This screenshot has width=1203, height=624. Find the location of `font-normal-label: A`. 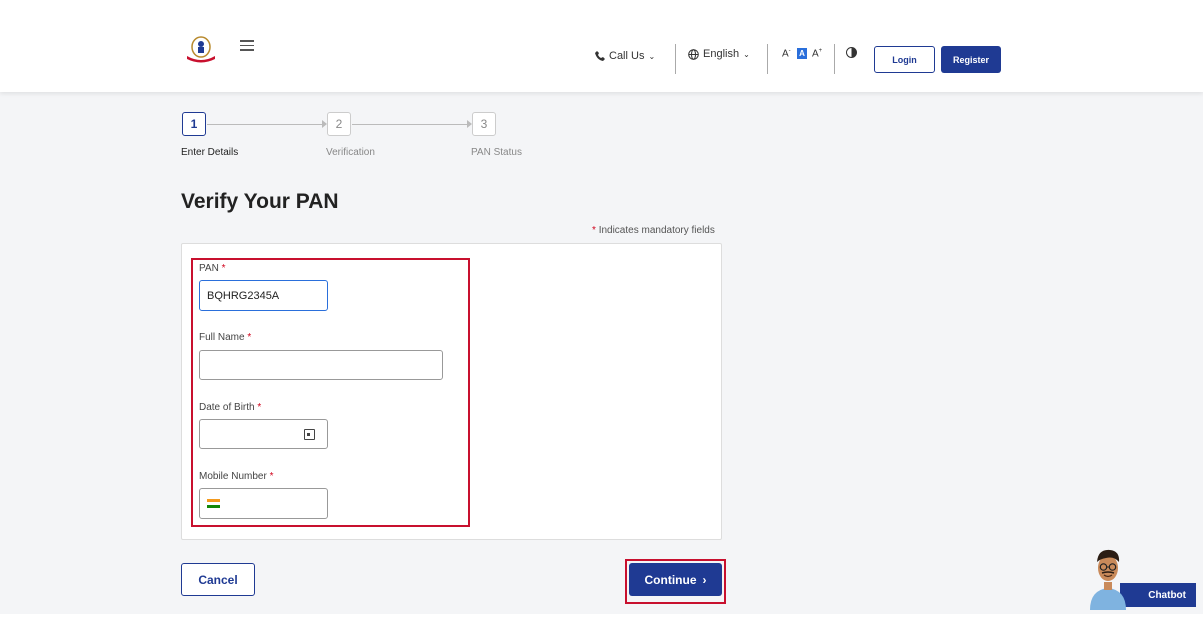

font-normal-label: A is located at coordinates (802, 53).